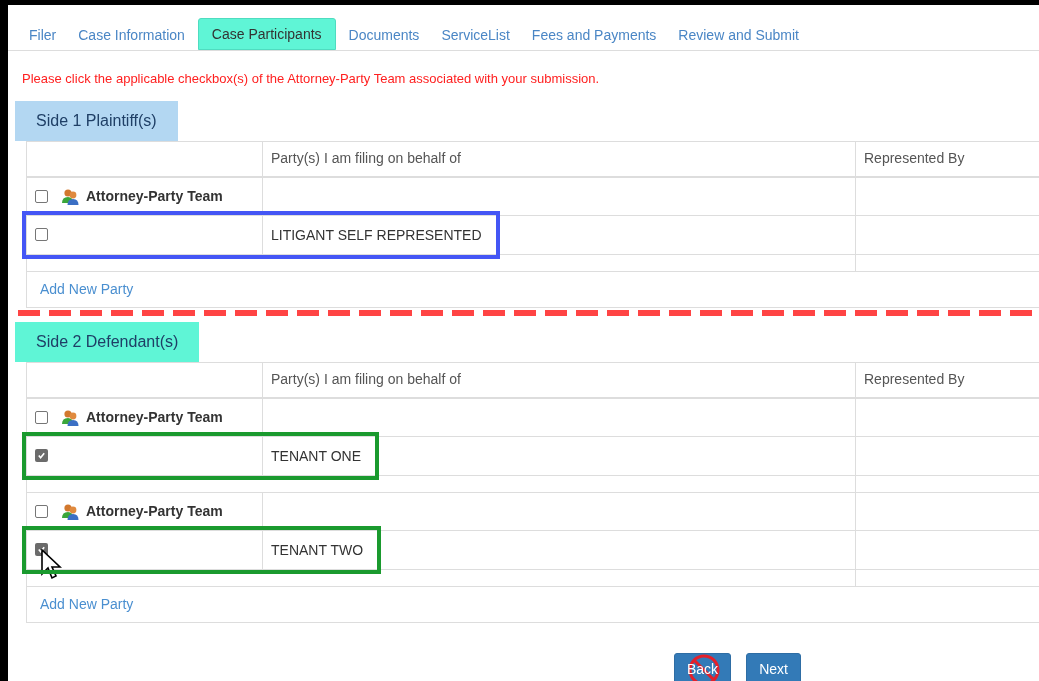  Describe the element at coordinates (738, 35) in the screenshot. I see `tab: Review and Submit` at that location.